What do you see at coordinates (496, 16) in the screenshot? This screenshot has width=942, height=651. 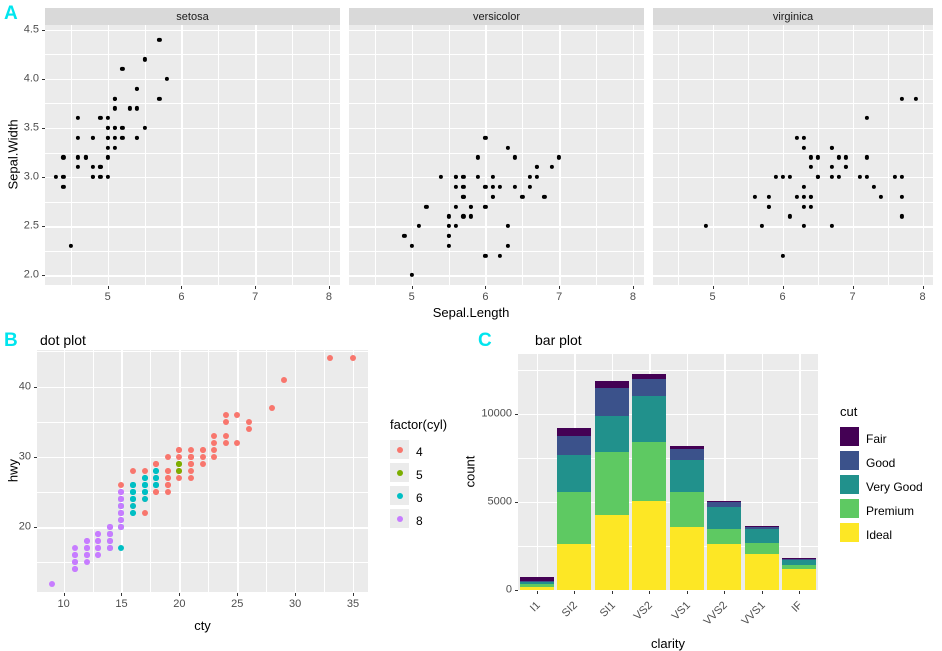 I see `panel-a-facet-strip-label: versicolor` at bounding box center [496, 16].